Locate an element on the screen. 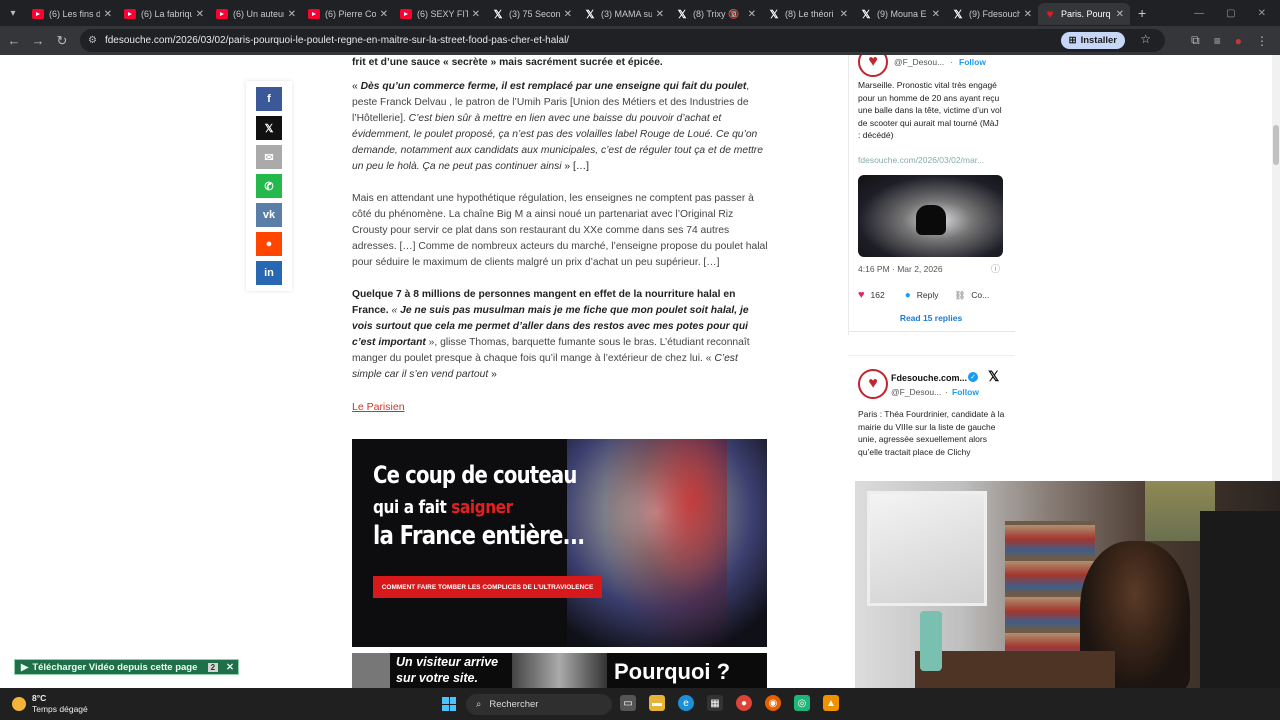  browser-tab: 𝕏 (8) Le théori ✕ is located at coordinates (808, 14).